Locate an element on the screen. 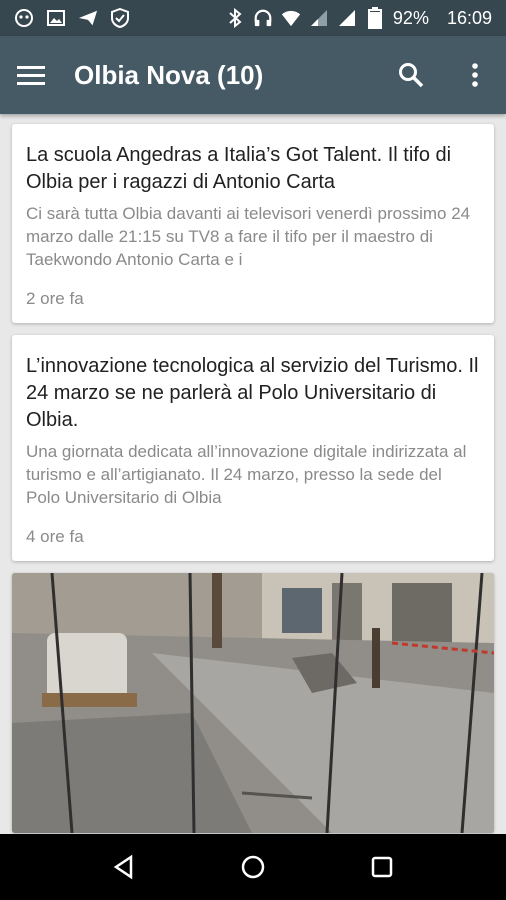 This screenshot has width=506, height=900. recents-icon is located at coordinates (382, 867).